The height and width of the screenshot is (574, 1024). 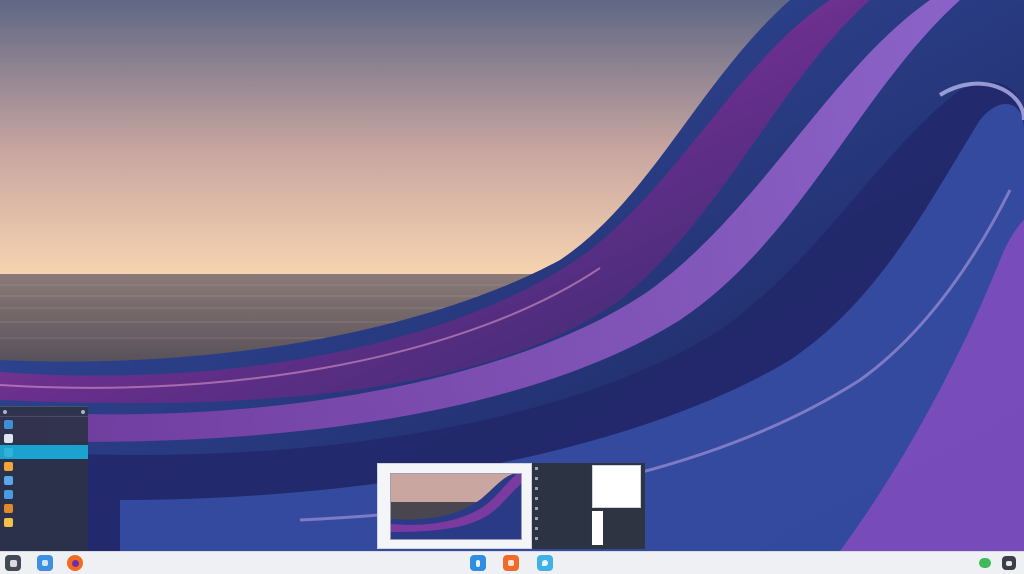 I want to click on card-document, so click(x=616, y=486).